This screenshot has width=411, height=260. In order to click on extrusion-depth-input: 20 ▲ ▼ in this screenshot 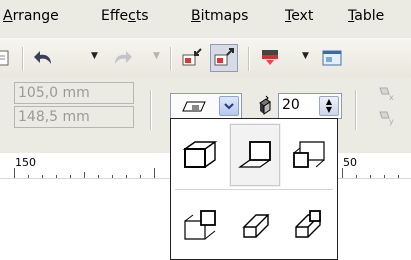, I will do `click(310, 106)`.